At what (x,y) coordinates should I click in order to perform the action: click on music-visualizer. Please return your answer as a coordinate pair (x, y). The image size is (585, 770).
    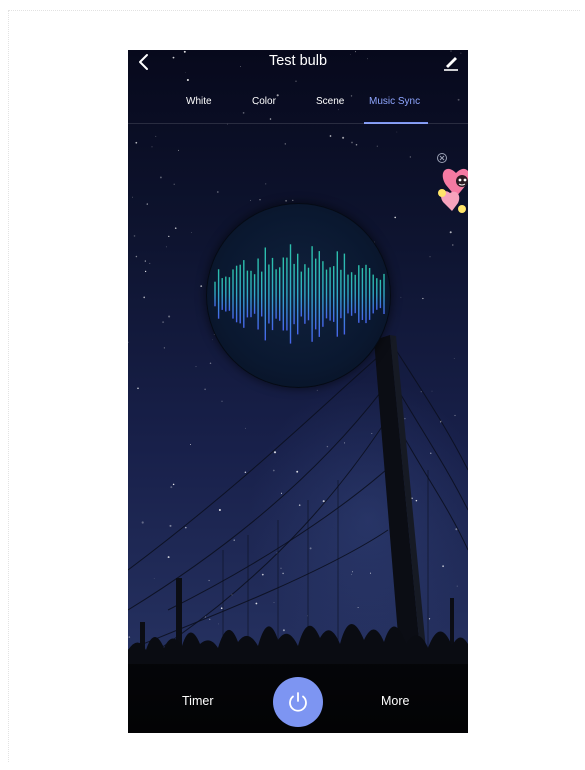
    Looking at the image, I should click on (298, 295).